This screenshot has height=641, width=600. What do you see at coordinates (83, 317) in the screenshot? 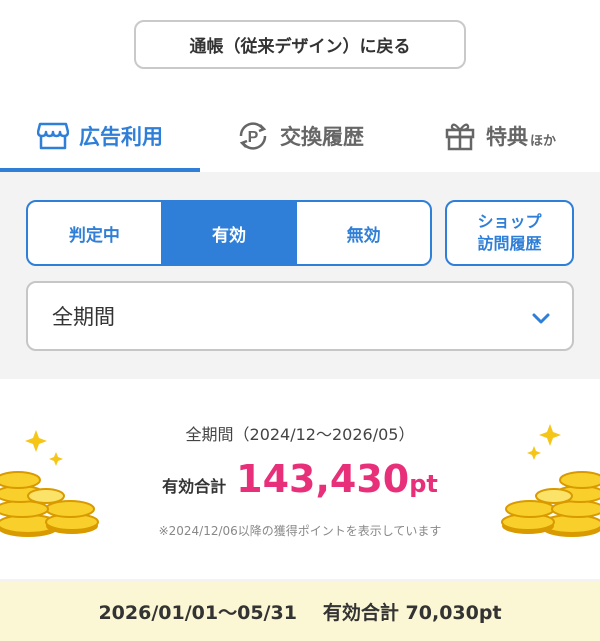
I see `period-select-value: 全期間` at bounding box center [83, 317].